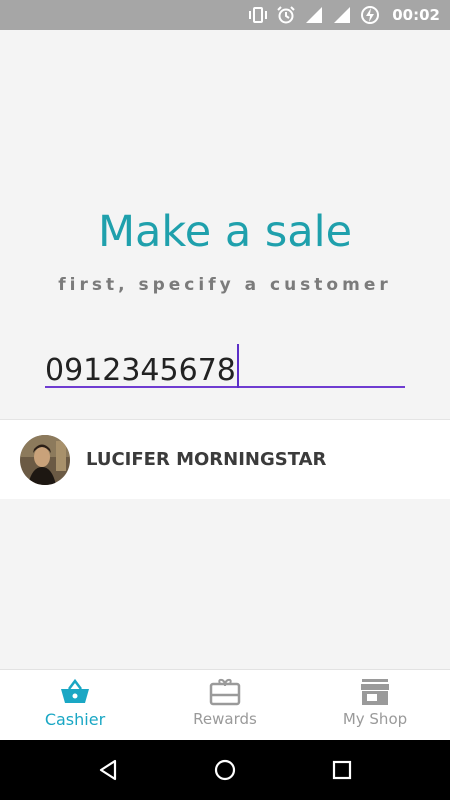 The width and height of the screenshot is (450, 800). I want to click on status-bar: 00:02, so click(225, 15).